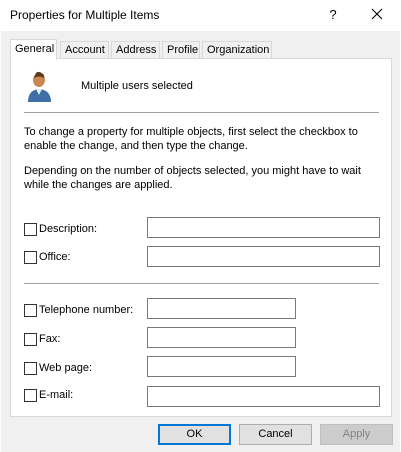 This screenshot has height=452, width=401. I want to click on tab-general: General, so click(33, 49).